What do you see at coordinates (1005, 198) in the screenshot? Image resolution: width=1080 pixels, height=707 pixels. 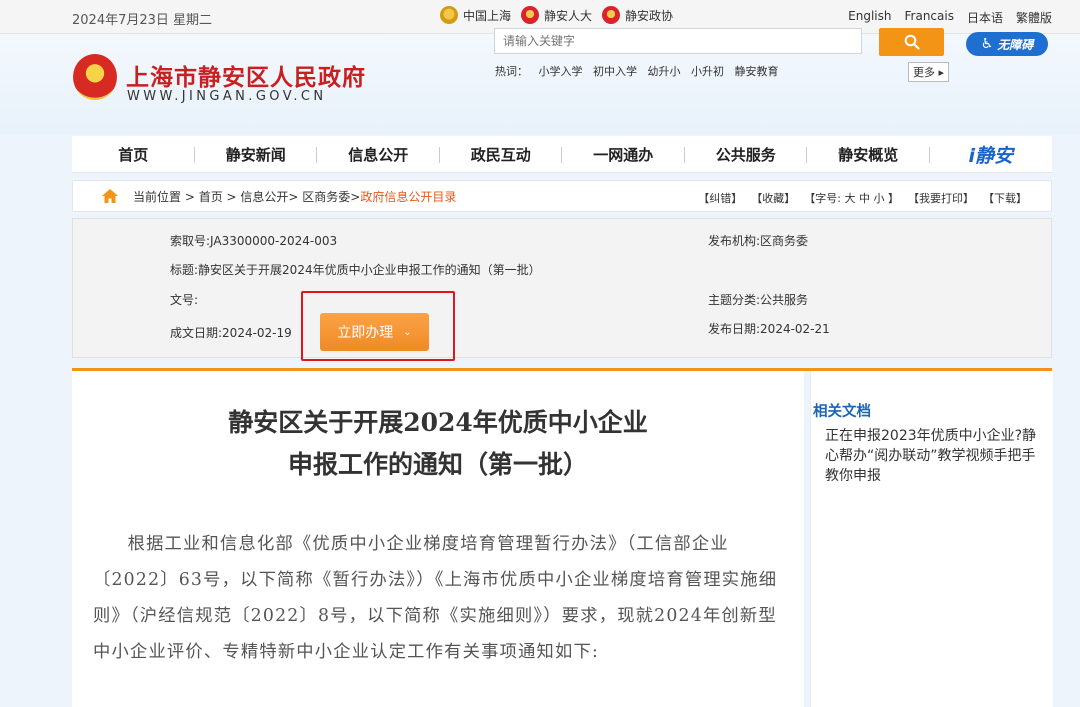 I see `tool-download: 【下载】` at bounding box center [1005, 198].